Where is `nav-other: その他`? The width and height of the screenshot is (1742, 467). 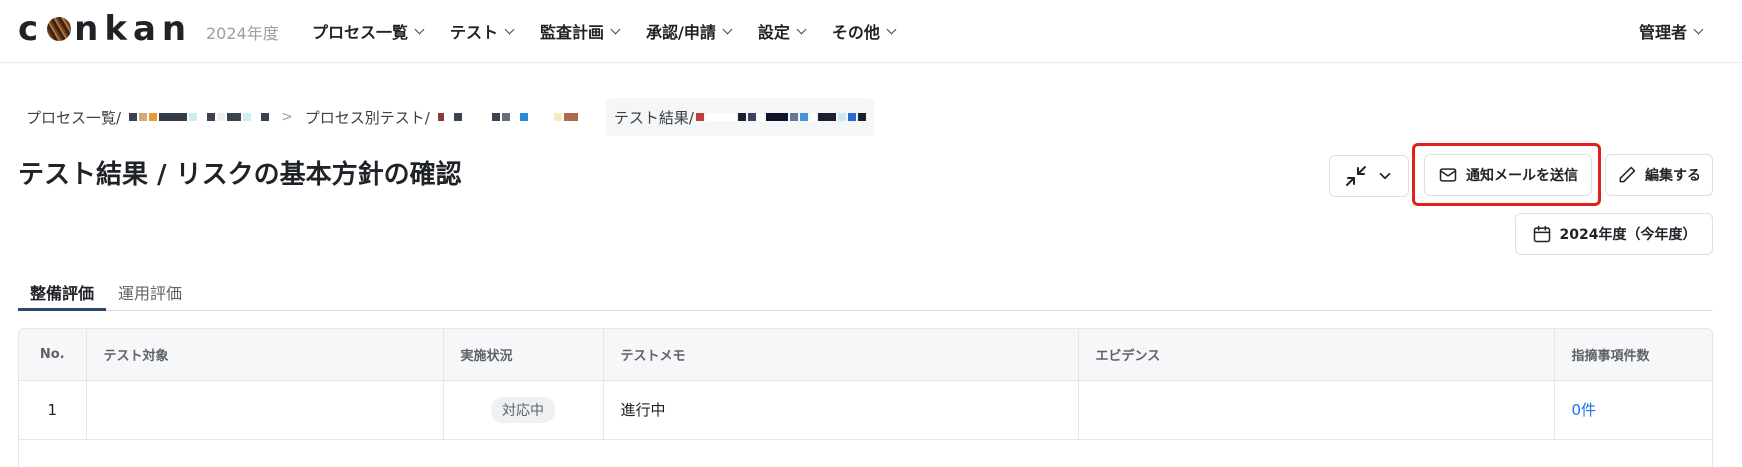 nav-other: その他 is located at coordinates (864, 31).